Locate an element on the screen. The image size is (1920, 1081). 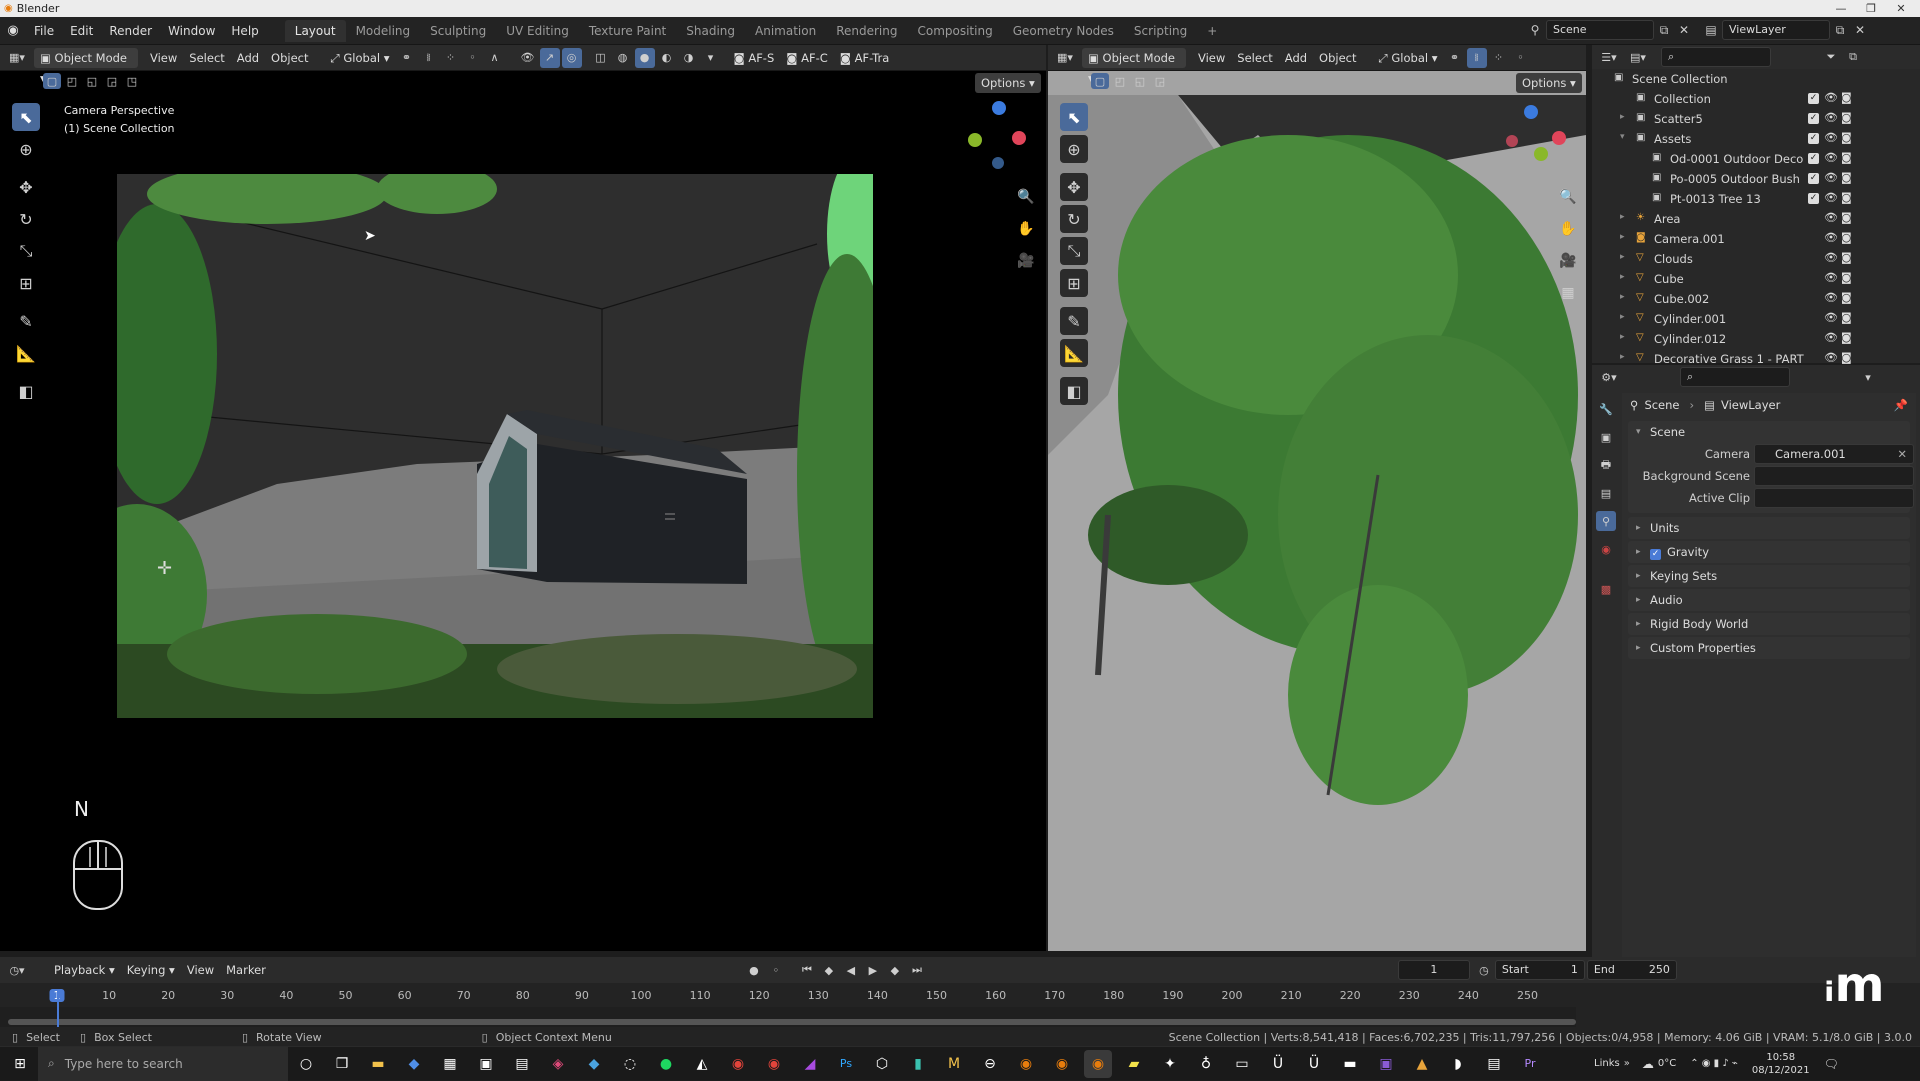
gravity-checkbox: ✓ is located at coordinates (1655, 554).